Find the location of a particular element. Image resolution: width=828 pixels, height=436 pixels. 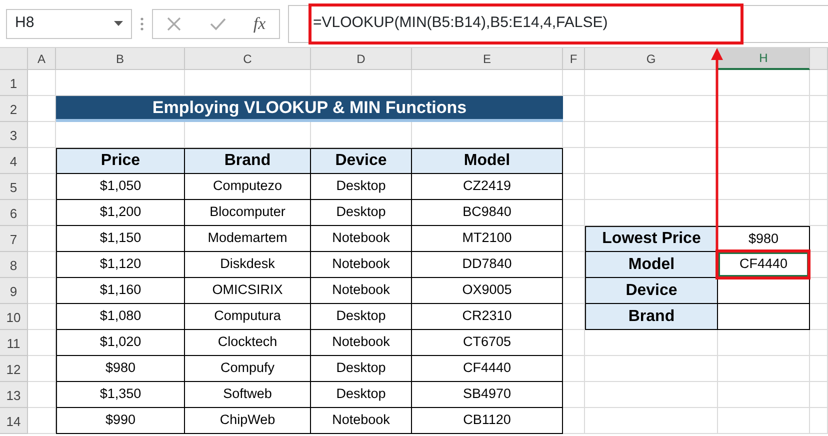

table-cell: OMICSIRIX is located at coordinates (248, 291).